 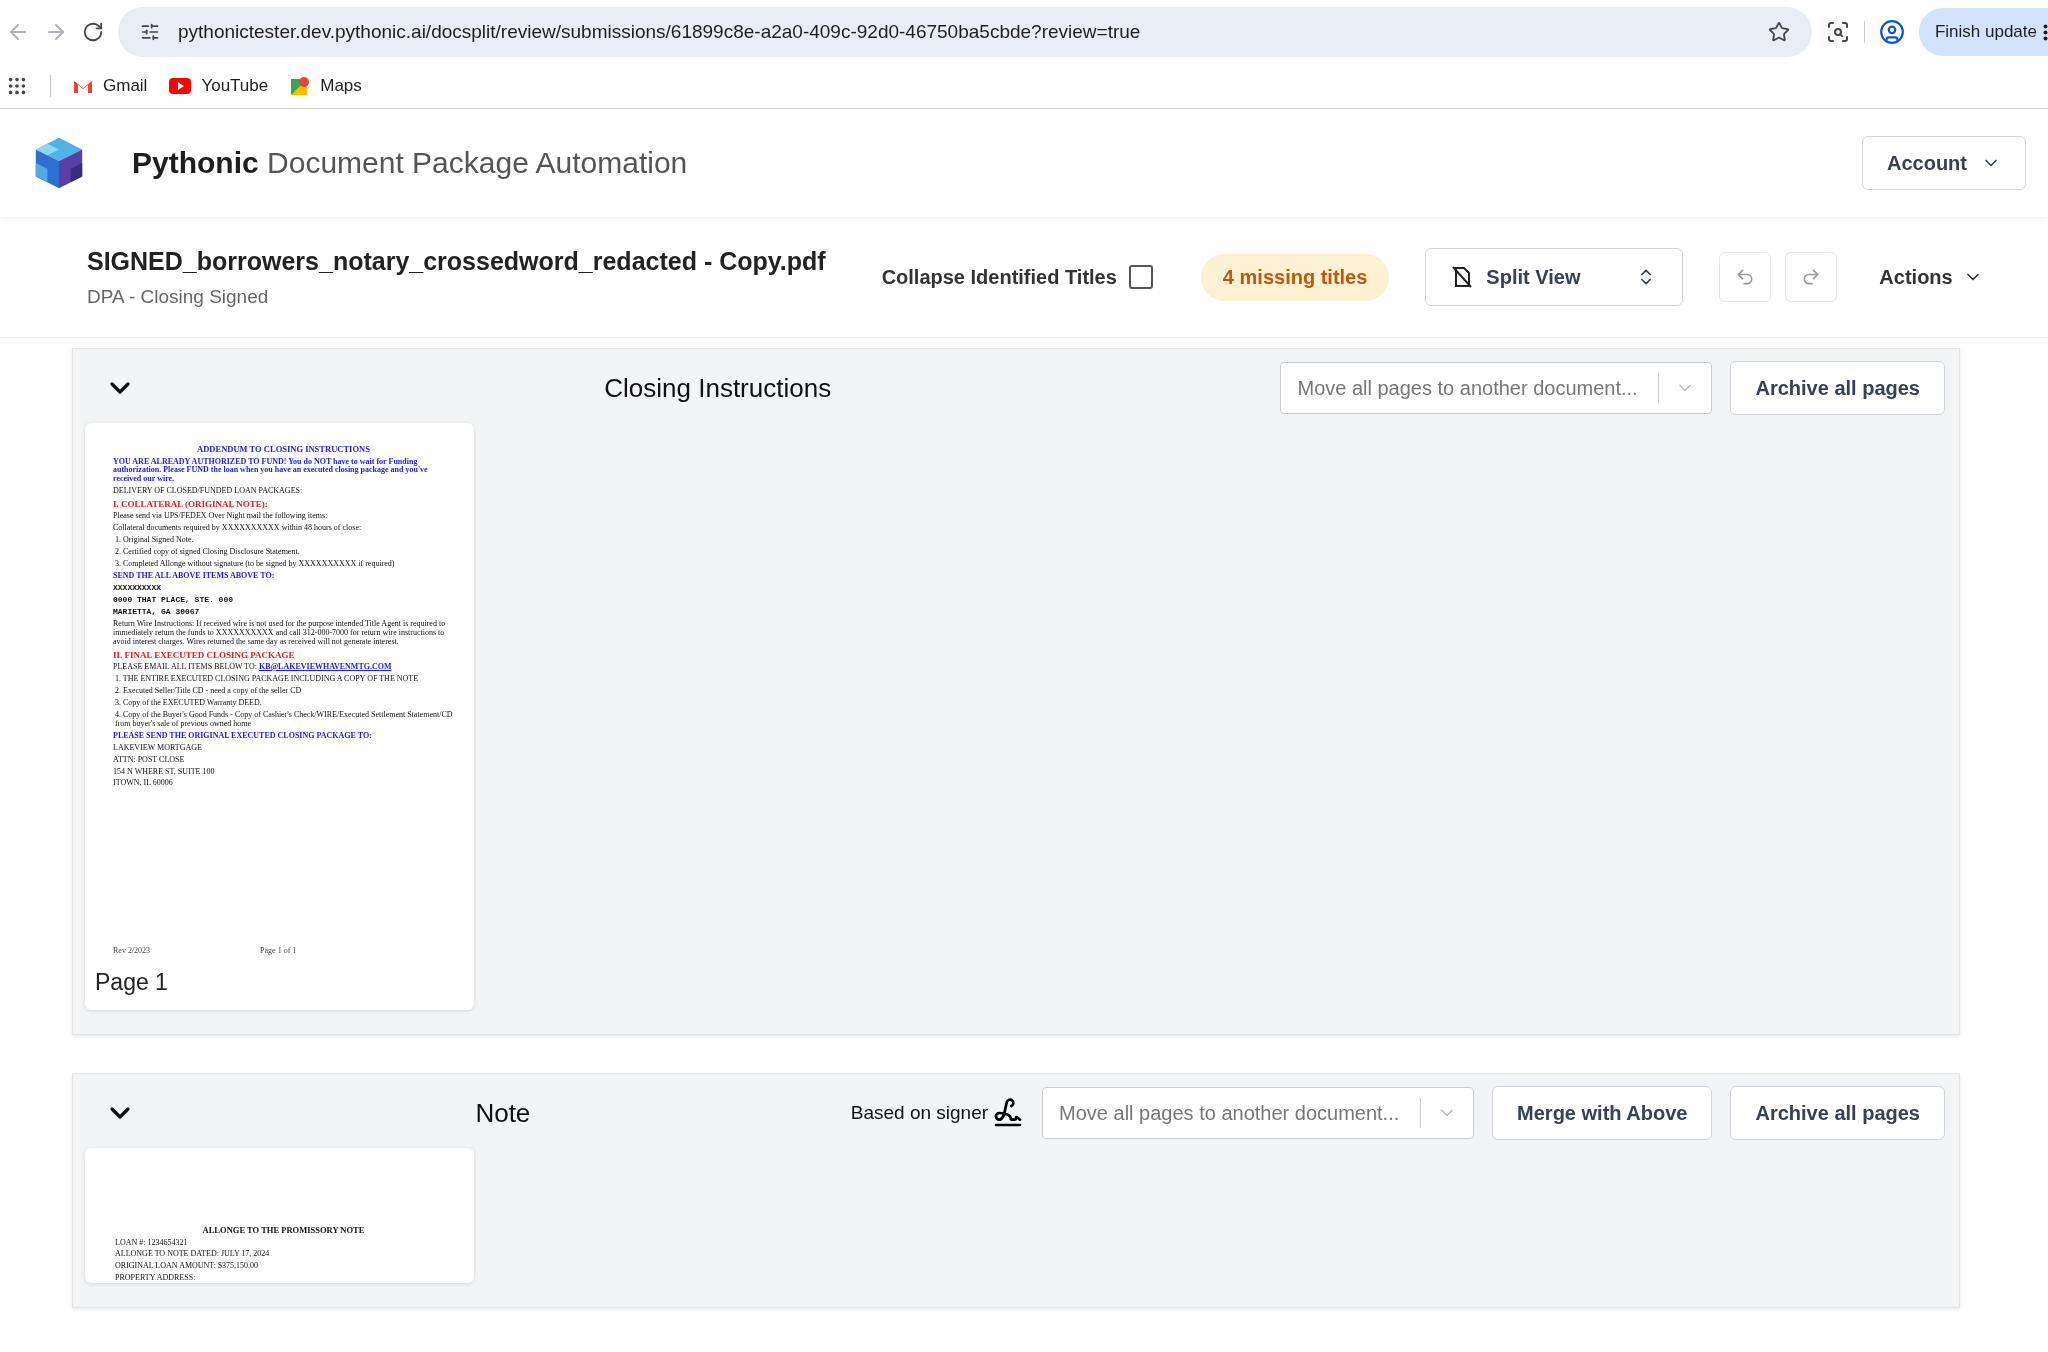 What do you see at coordinates (174, 601) in the screenshot?
I see `document-text: 0000 THAT PLACE, STE. 000` at bounding box center [174, 601].